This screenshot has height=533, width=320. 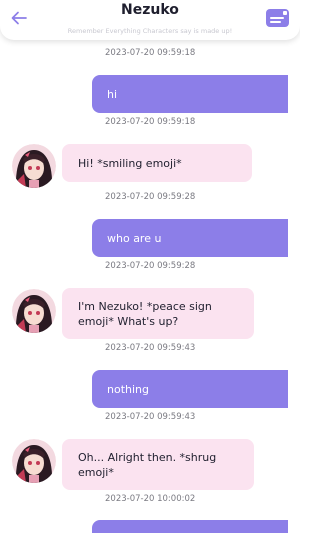 I want to click on user-message-bubble: who are u, so click(x=190, y=238).